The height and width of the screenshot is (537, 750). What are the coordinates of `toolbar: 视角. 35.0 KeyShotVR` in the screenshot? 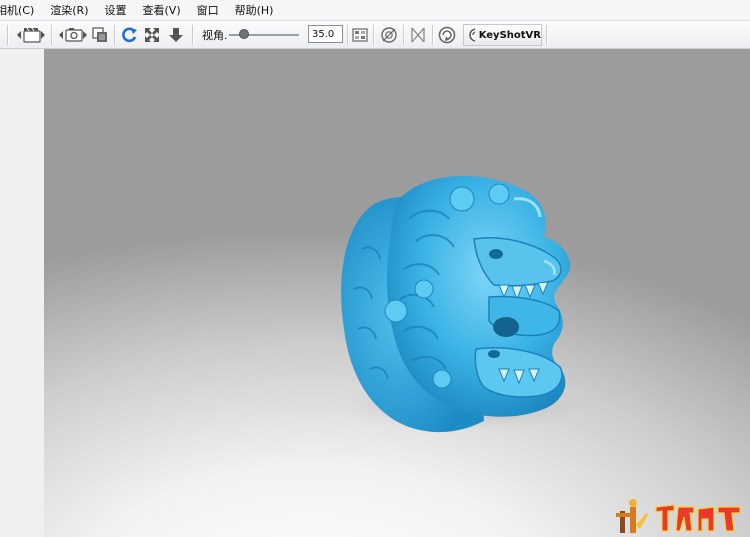 It's located at (375, 35).